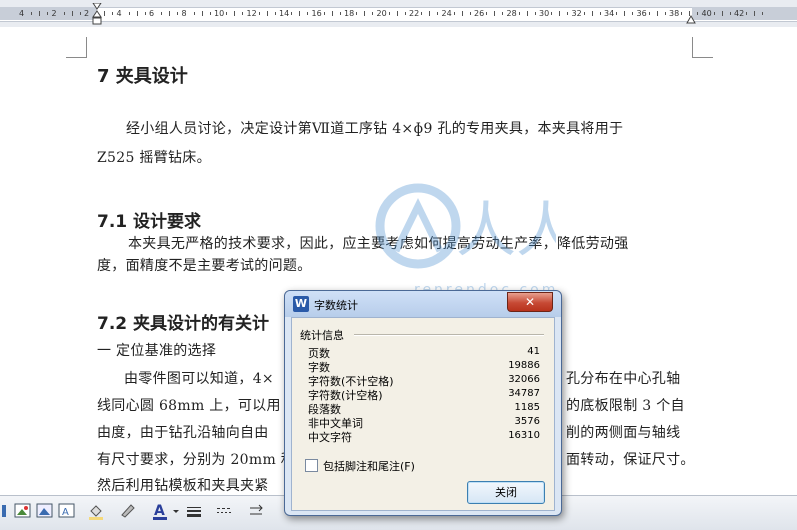  Describe the element at coordinates (128, 511) in the screenshot. I see `line-color-button` at that location.